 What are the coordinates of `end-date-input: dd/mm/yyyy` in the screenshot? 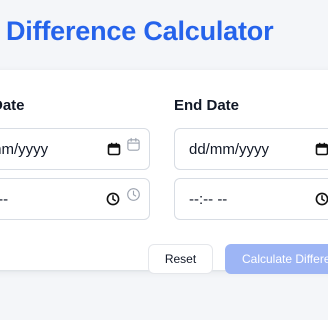 It's located at (251, 149).